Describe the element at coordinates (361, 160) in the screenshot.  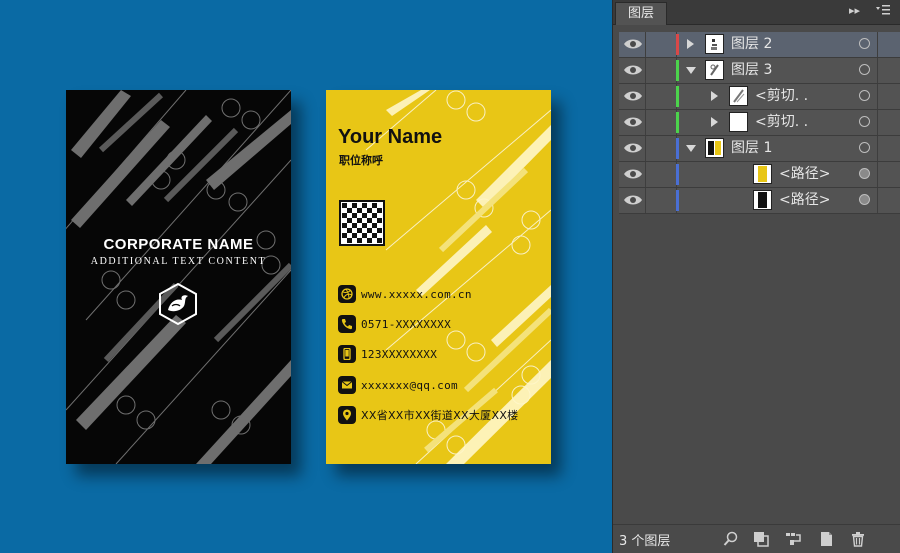
I see `job-title: 职位称呼` at that location.